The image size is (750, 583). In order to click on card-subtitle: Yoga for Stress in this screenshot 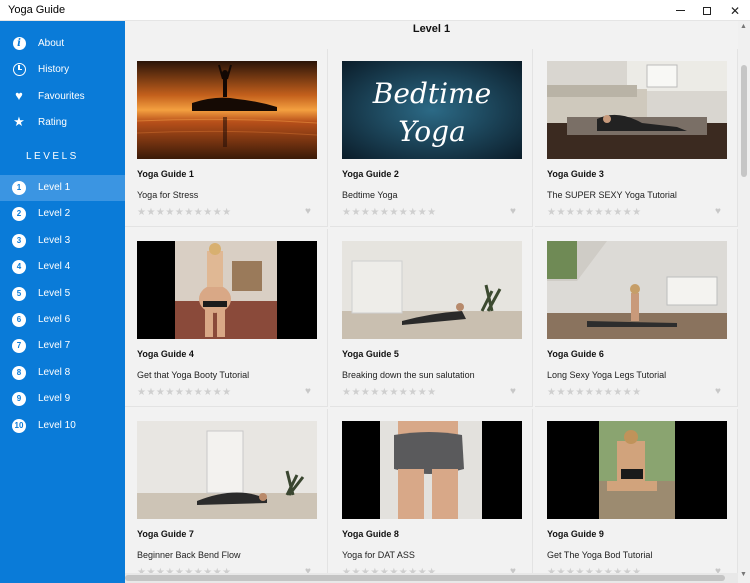, I will do `click(168, 195)`.